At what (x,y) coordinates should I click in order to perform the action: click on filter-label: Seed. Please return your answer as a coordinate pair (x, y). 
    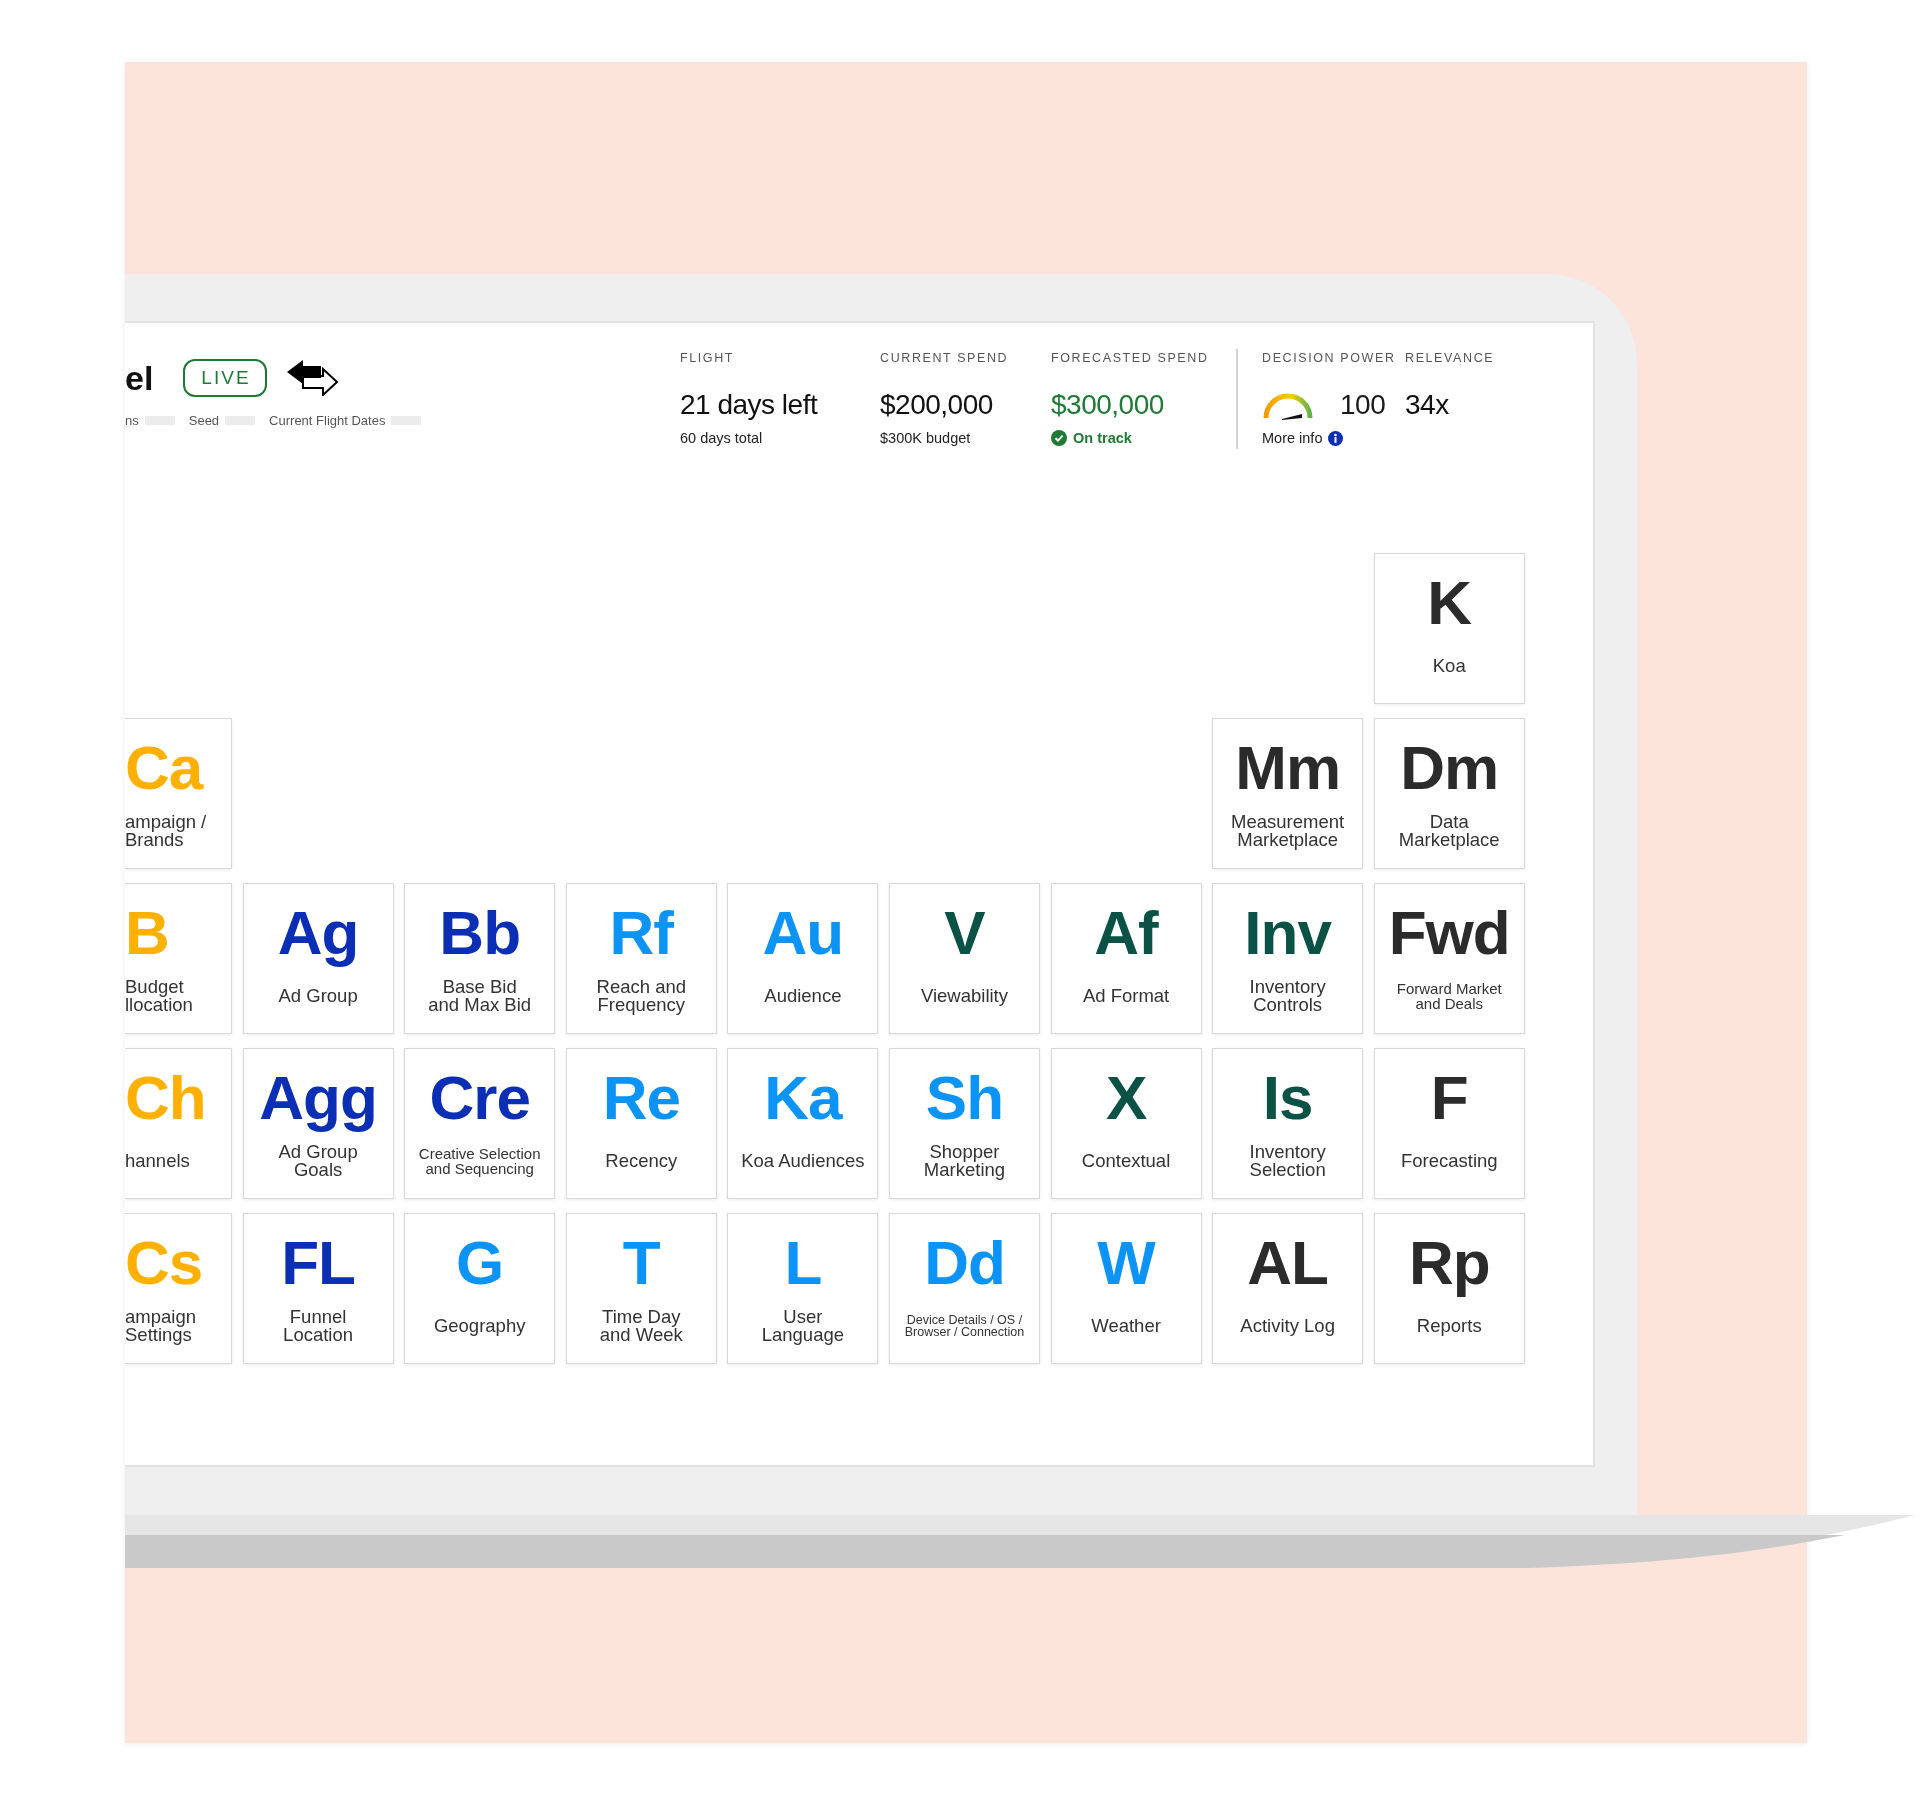
    Looking at the image, I should click on (204, 420).